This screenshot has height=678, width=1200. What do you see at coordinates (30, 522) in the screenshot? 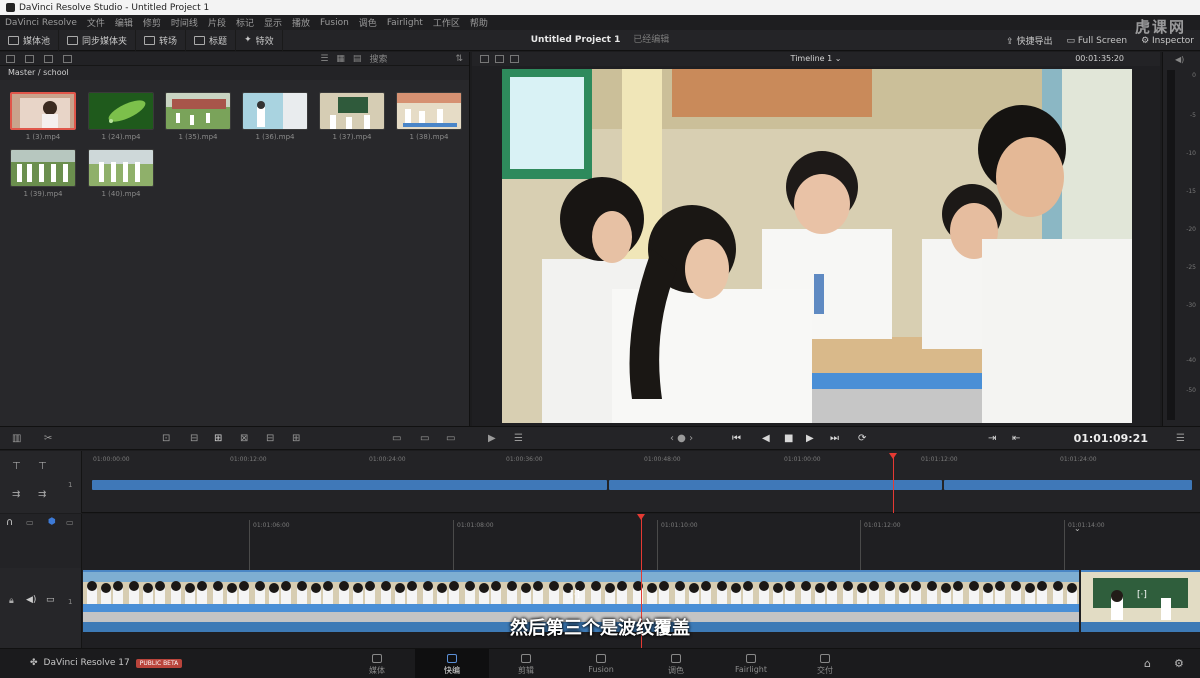
I see `audio-scrub-icon: ▭` at bounding box center [30, 522].